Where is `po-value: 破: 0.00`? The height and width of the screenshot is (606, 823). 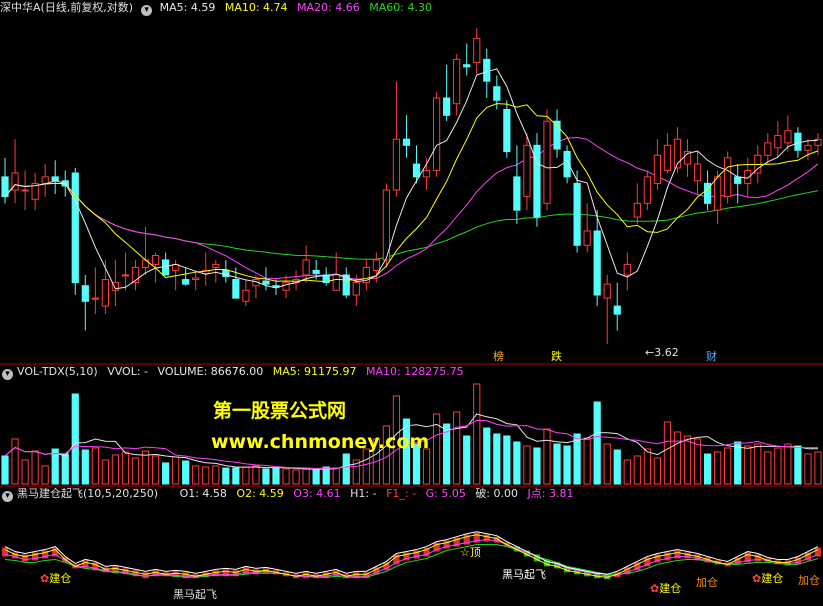 po-value: 破: 0.00 is located at coordinates (497, 493).